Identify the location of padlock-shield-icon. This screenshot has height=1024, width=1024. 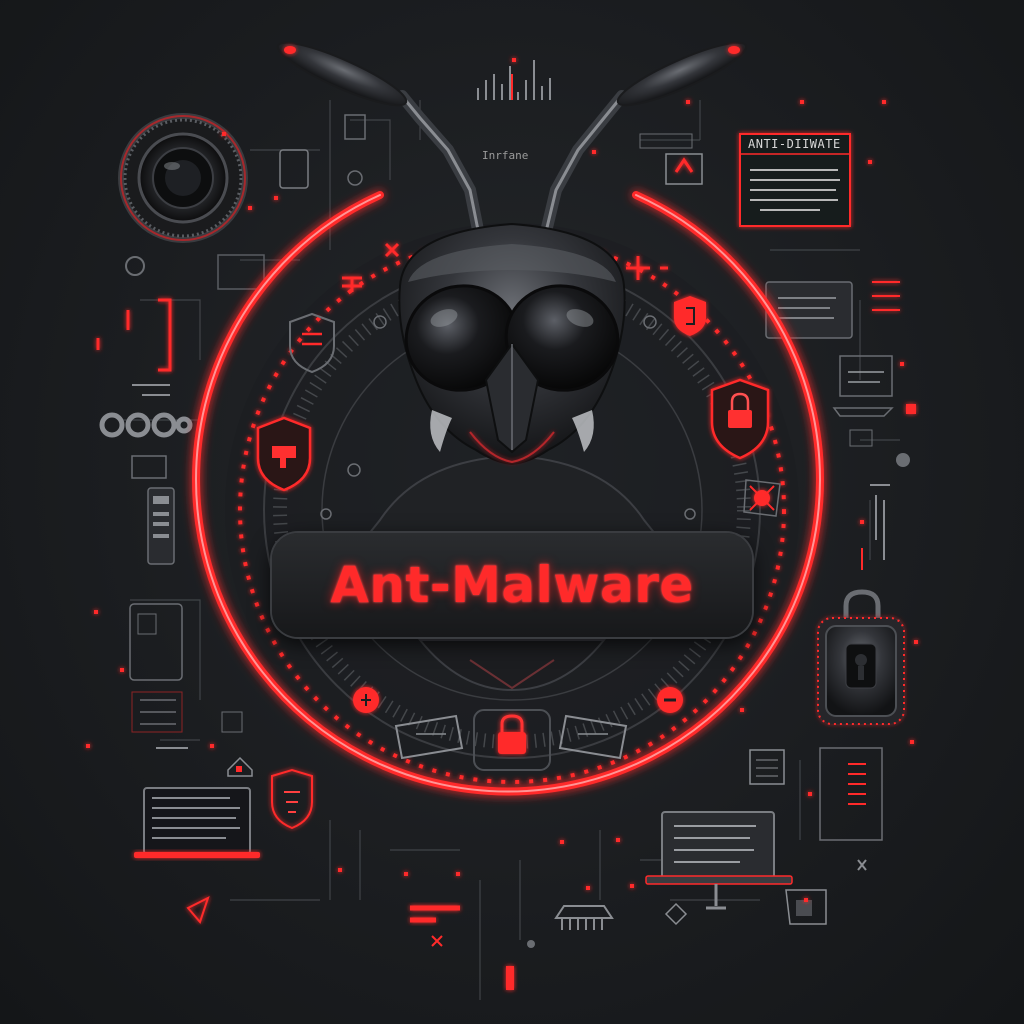
(740, 419).